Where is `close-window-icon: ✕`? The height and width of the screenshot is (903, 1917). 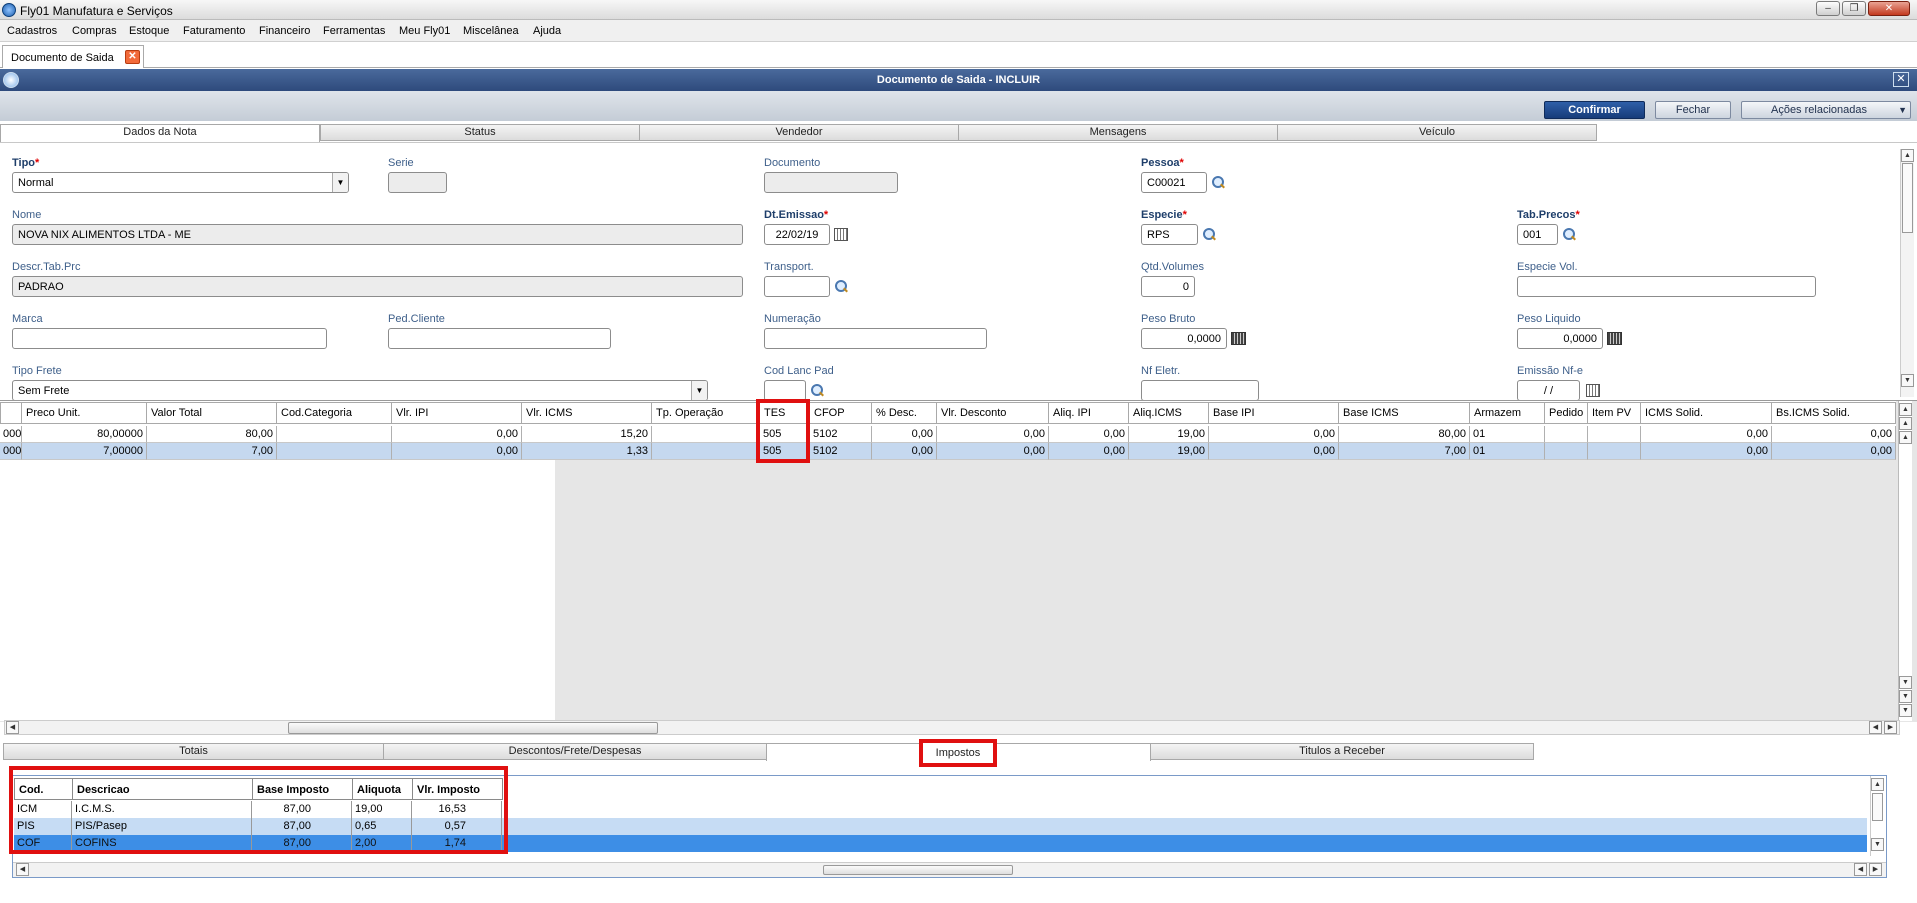 close-window-icon: ✕ is located at coordinates (1889, 8).